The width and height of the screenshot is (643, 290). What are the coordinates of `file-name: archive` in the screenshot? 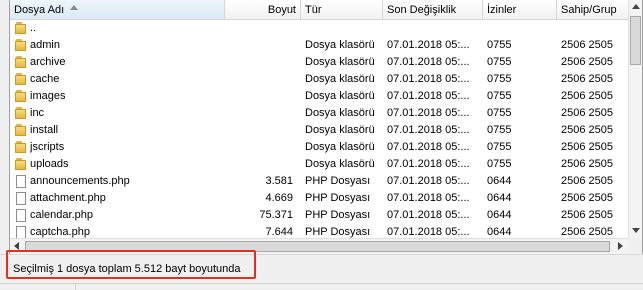 It's located at (48, 62).